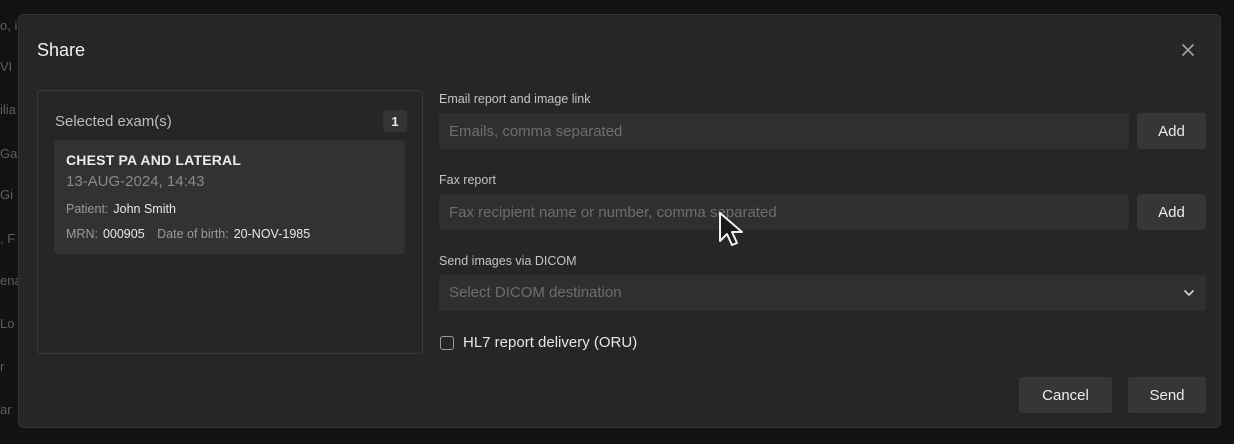 Image resolution: width=1234 pixels, height=444 pixels. I want to click on fax-input, so click(784, 212).